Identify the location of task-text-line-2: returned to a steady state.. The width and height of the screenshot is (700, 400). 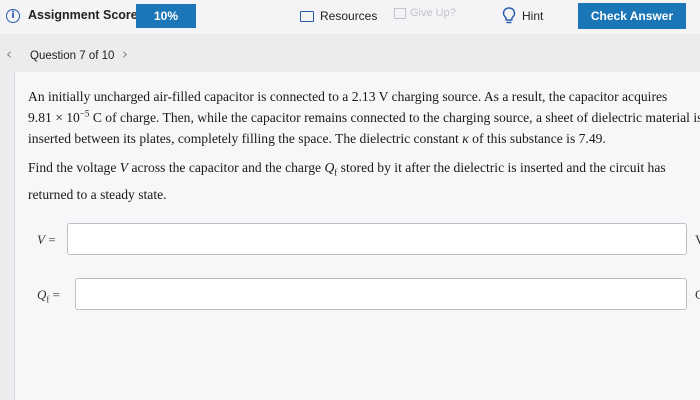
(97, 194).